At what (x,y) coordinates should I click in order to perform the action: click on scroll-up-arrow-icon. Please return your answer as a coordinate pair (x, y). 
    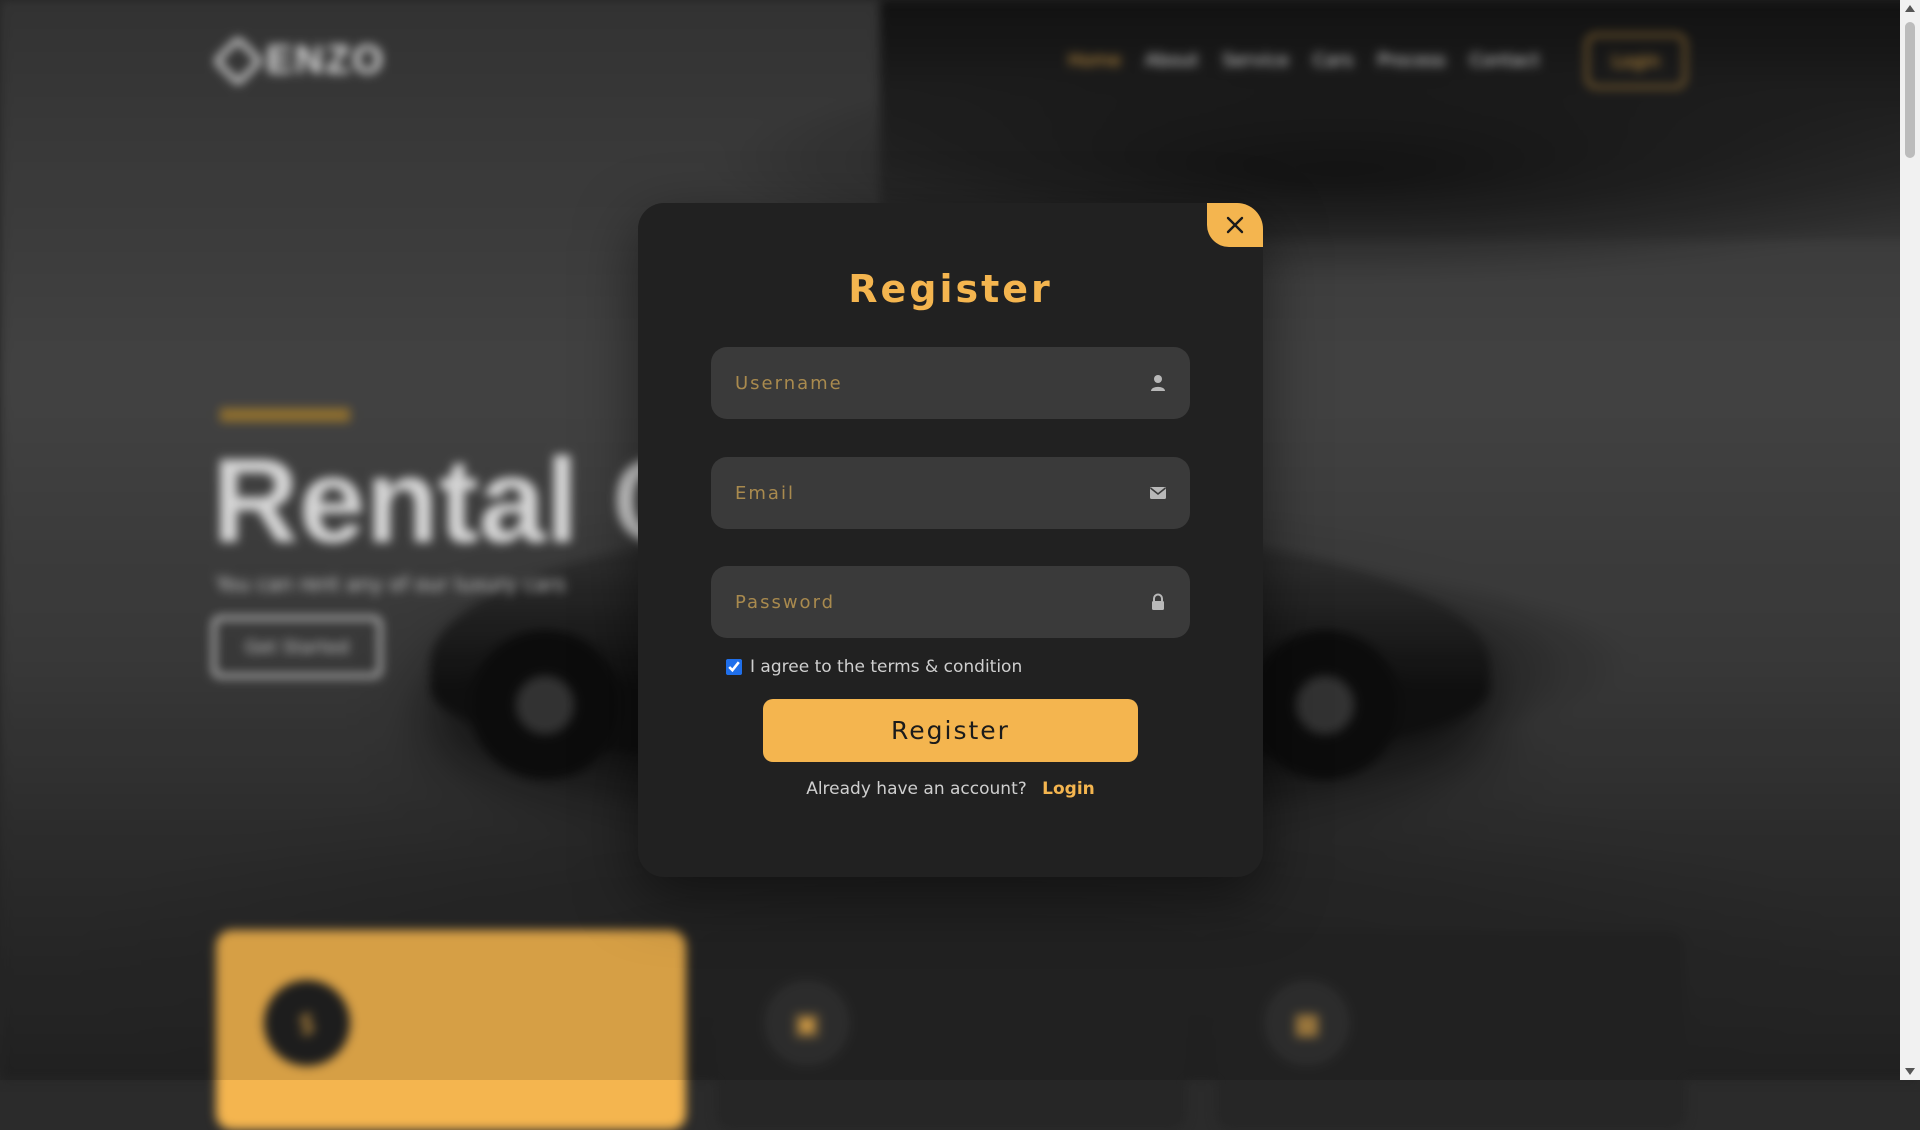
    Looking at the image, I should click on (1910, 8).